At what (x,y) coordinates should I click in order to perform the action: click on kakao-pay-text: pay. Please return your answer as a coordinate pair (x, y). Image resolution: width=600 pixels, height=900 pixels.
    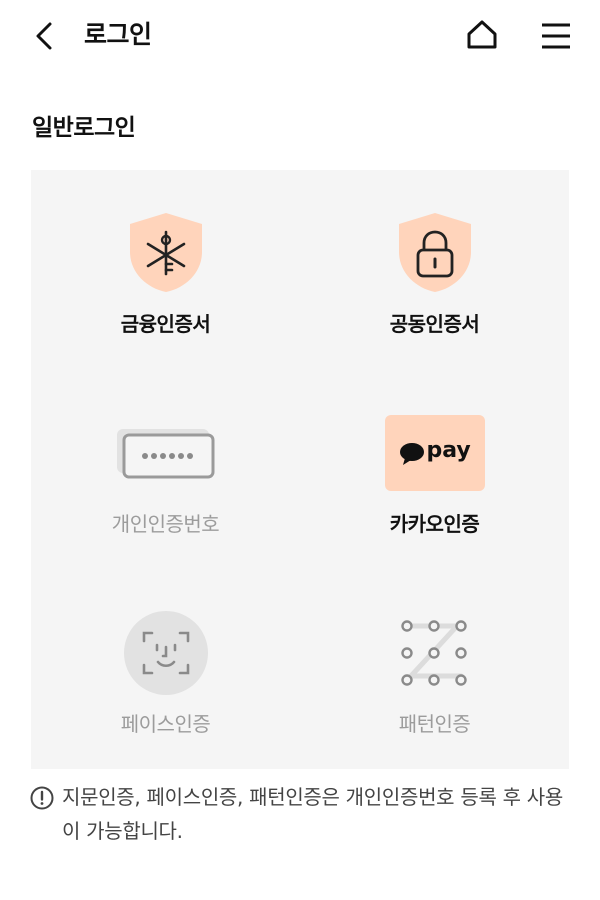
    Looking at the image, I should click on (448, 450).